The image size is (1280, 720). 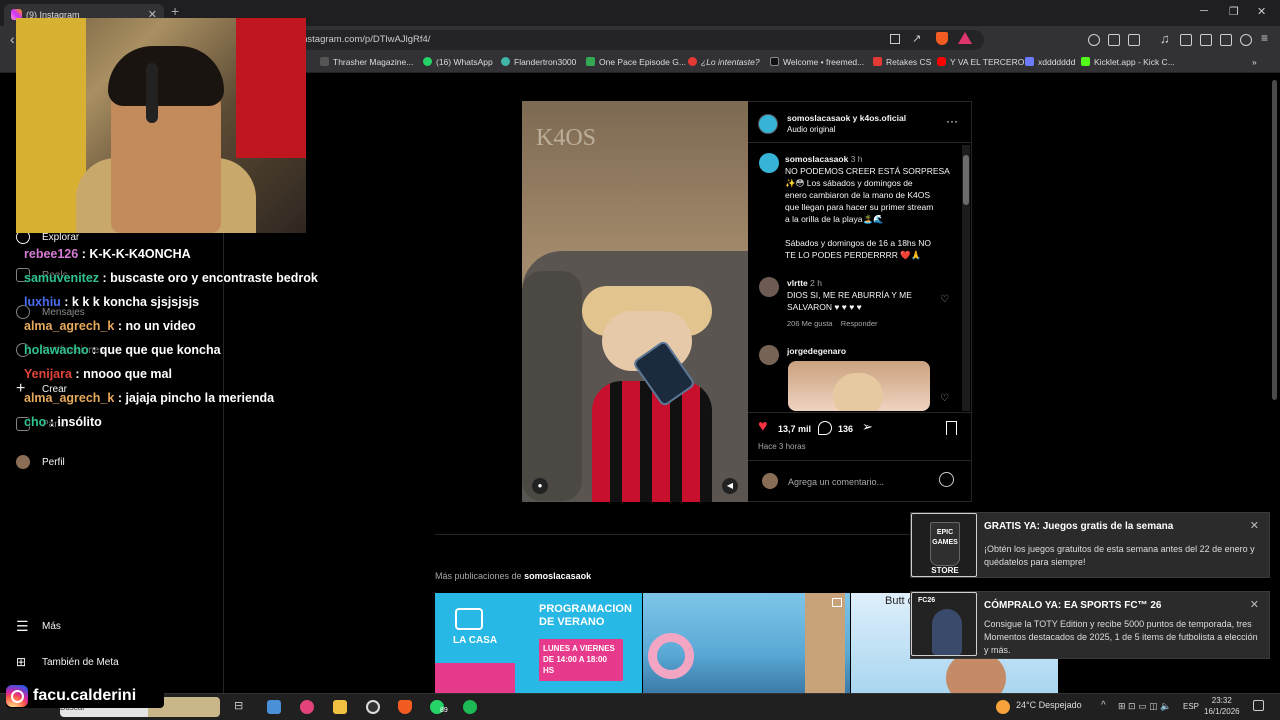 I want to click on spotify-icon, so click(x=470, y=707).